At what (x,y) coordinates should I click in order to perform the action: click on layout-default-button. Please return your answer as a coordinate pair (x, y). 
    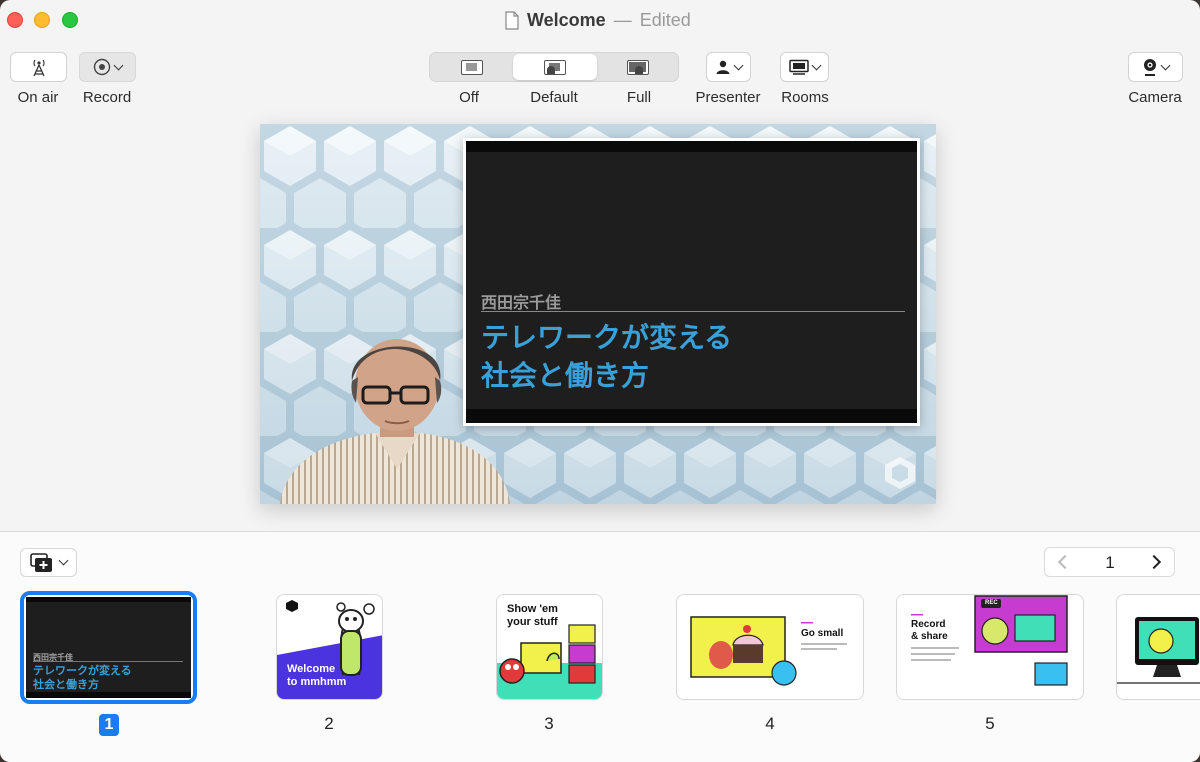
    Looking at the image, I should click on (555, 67).